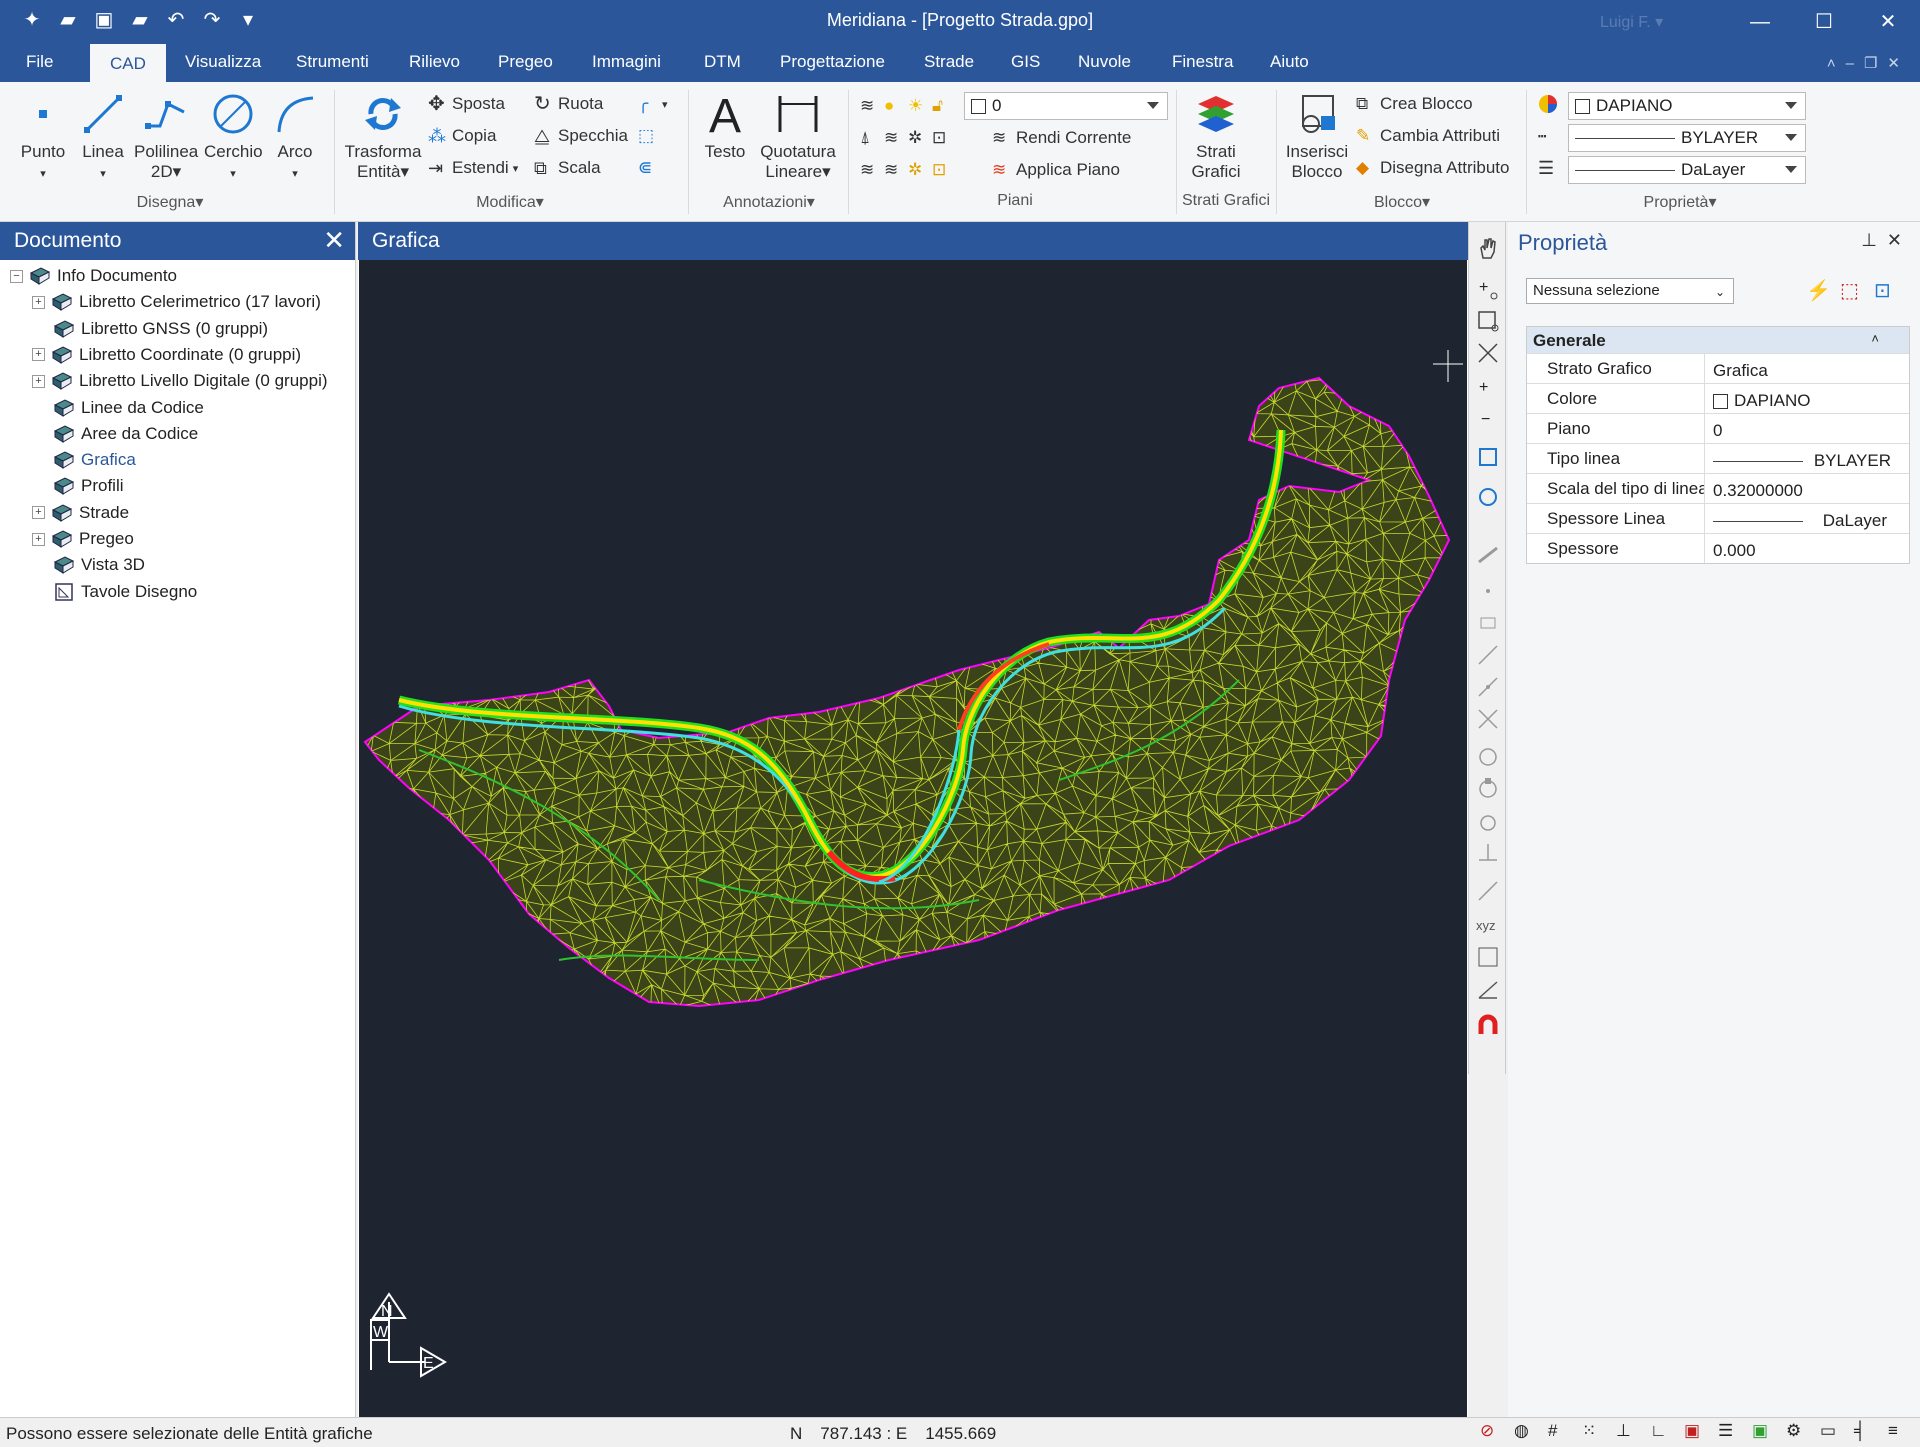 This screenshot has width=1920, height=1447. What do you see at coordinates (1488, 623) in the screenshot?
I see `snap-node-icon` at bounding box center [1488, 623].